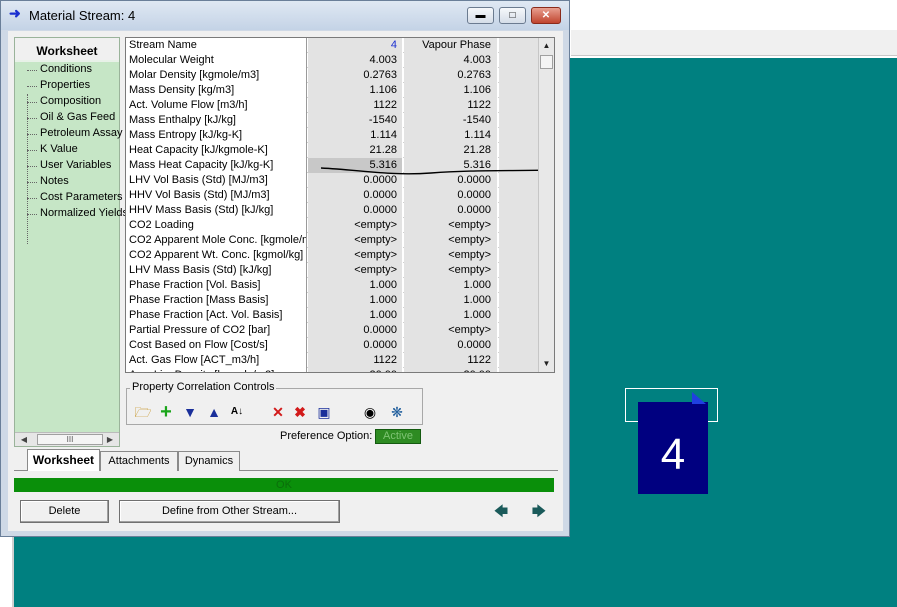 The image size is (897, 607). What do you see at coordinates (216, 120) in the screenshot?
I see `property-name-cell: Mass Enthalpy [kJ/kg]` at bounding box center [216, 120].